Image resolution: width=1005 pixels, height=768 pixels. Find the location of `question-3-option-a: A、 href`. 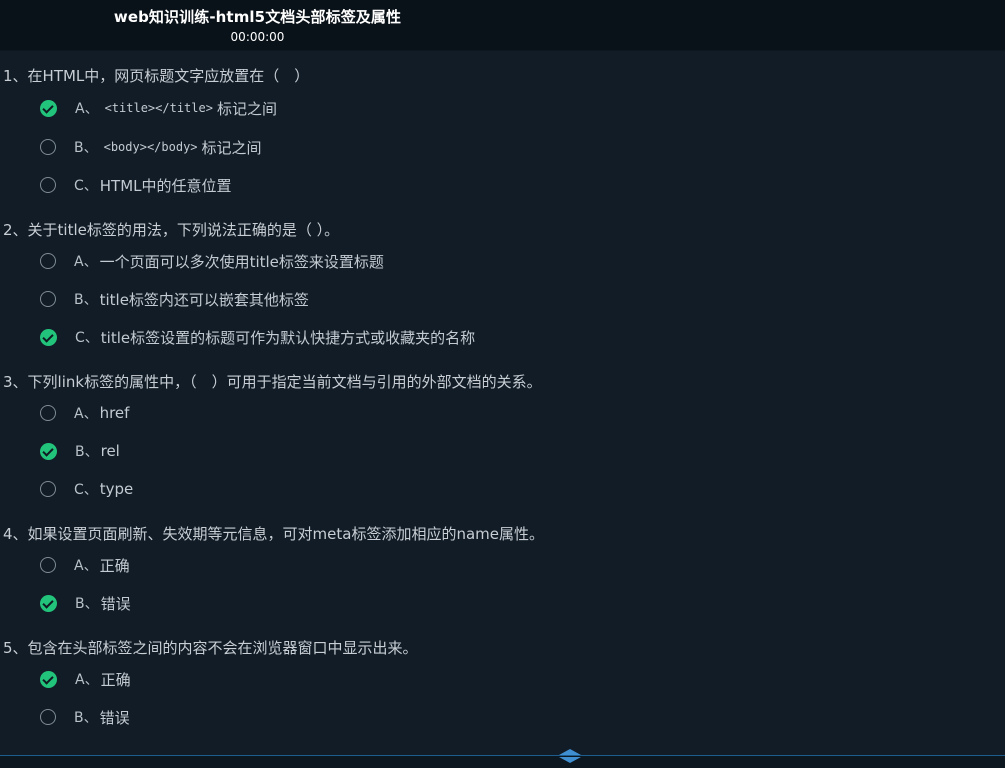

question-3-option-a: A、 href is located at coordinates (84, 413).